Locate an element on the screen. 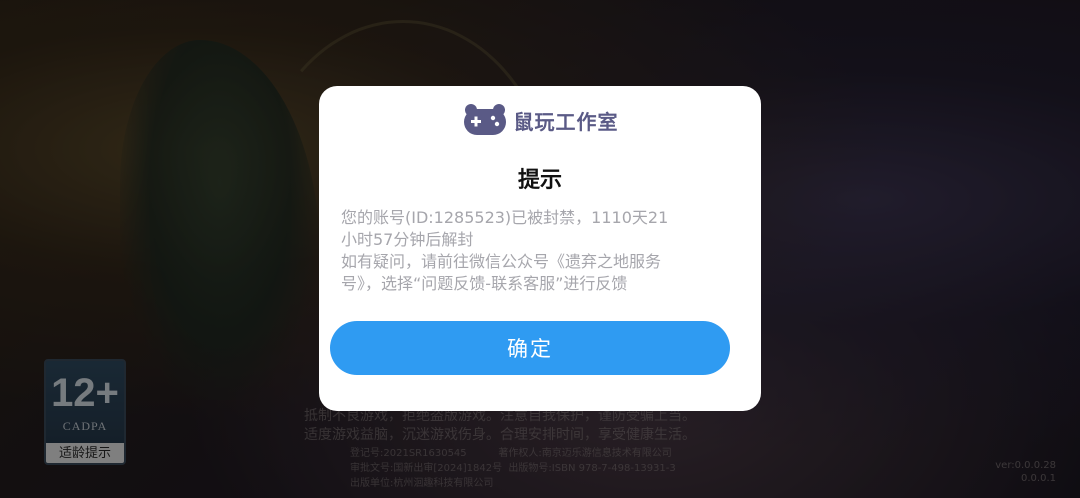 This screenshot has width=1080, height=498. gamepad-mouse-icon is located at coordinates (484, 119).